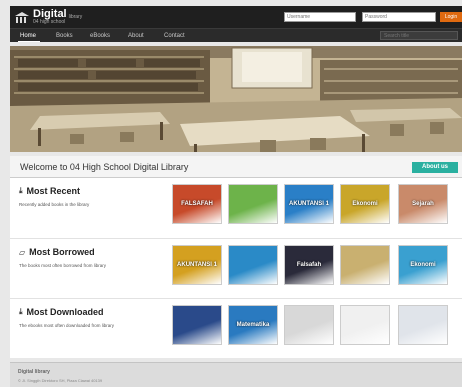 The width and height of the screenshot is (462, 387). What do you see at coordinates (236, 35) in the screenshot?
I see `main-nav: Home Books eBooks About Contact` at bounding box center [236, 35].